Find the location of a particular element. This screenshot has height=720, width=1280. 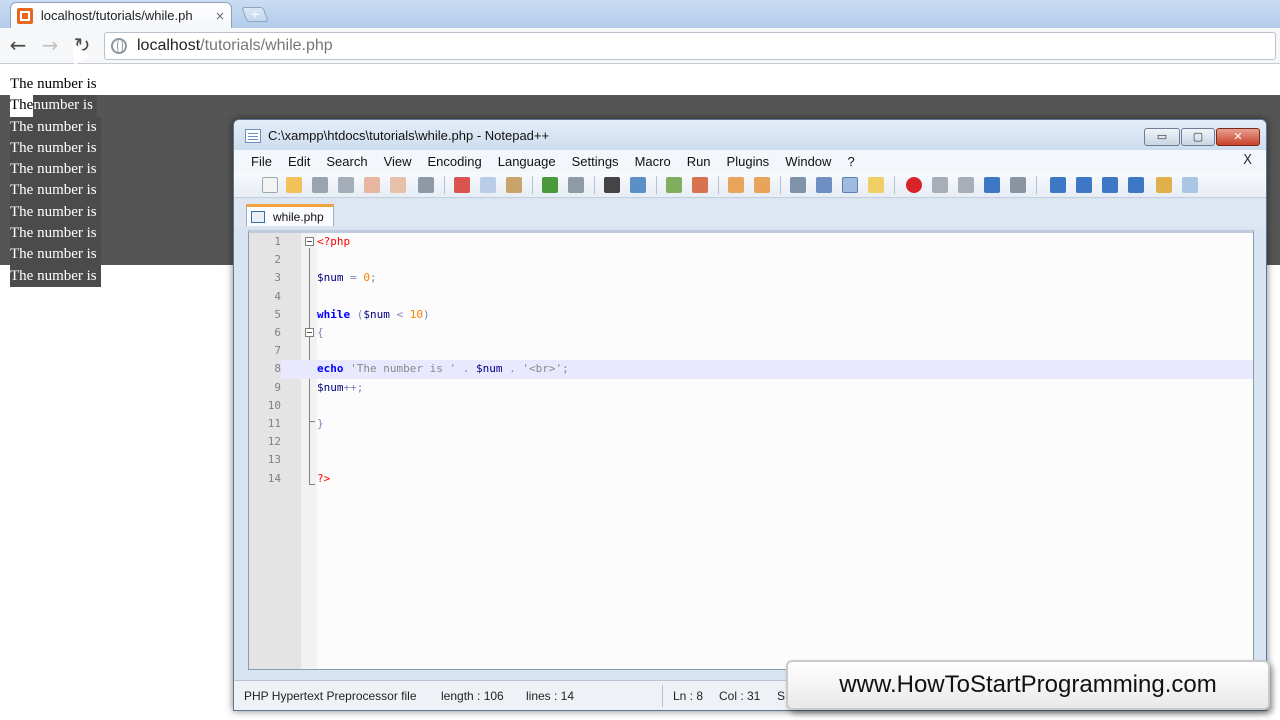

word-wrap-icon is located at coordinates (798, 185).